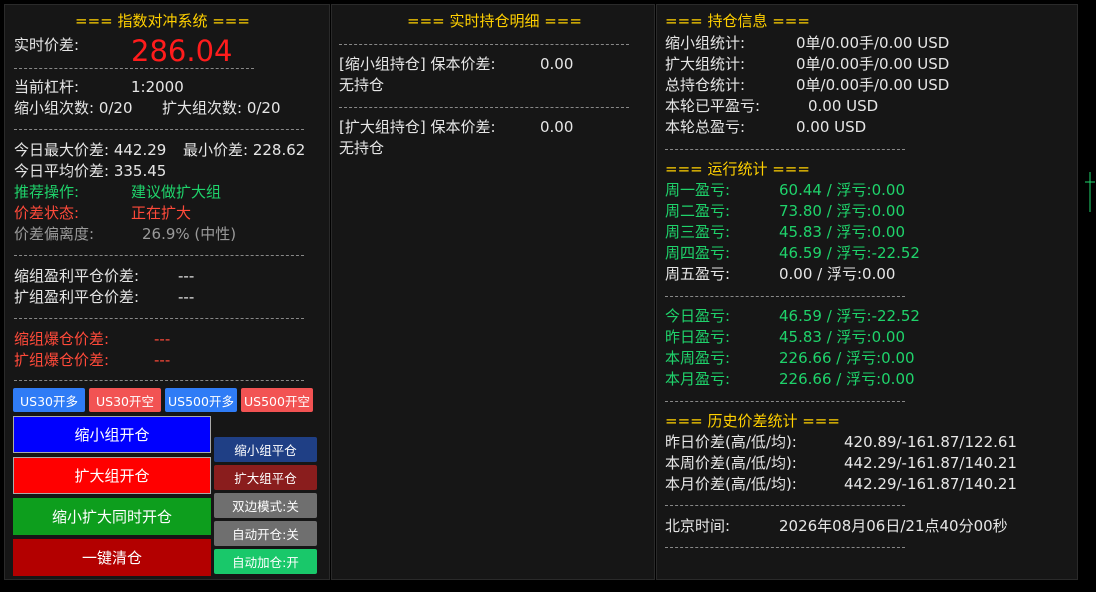 The image size is (1096, 592). I want to click on spread-label: 实时价差:, so click(47, 45).